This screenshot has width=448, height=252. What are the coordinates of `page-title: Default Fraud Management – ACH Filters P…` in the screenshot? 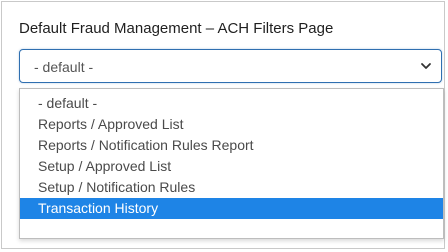 It's located at (176, 28).